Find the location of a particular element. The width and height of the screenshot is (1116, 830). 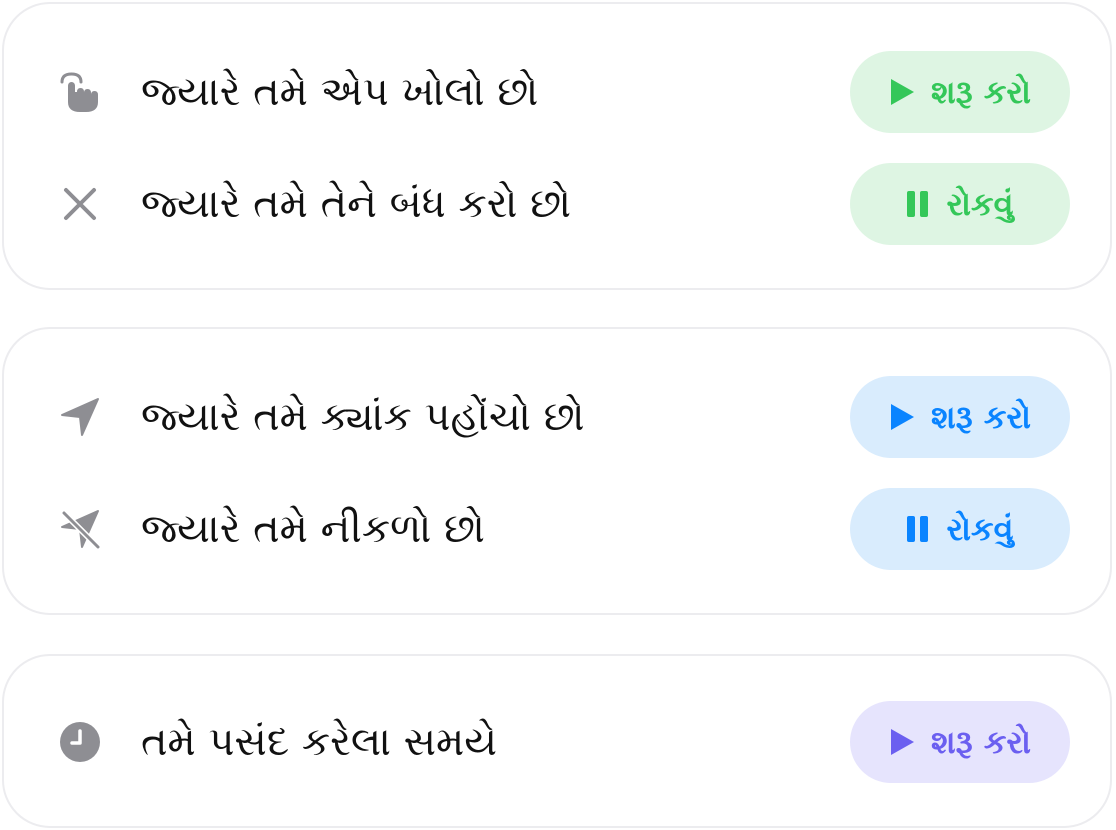

trigger-row-app-open: જ્યારે તમે એપ ખોલો છો શરૂ કરો is located at coordinates (557, 92).